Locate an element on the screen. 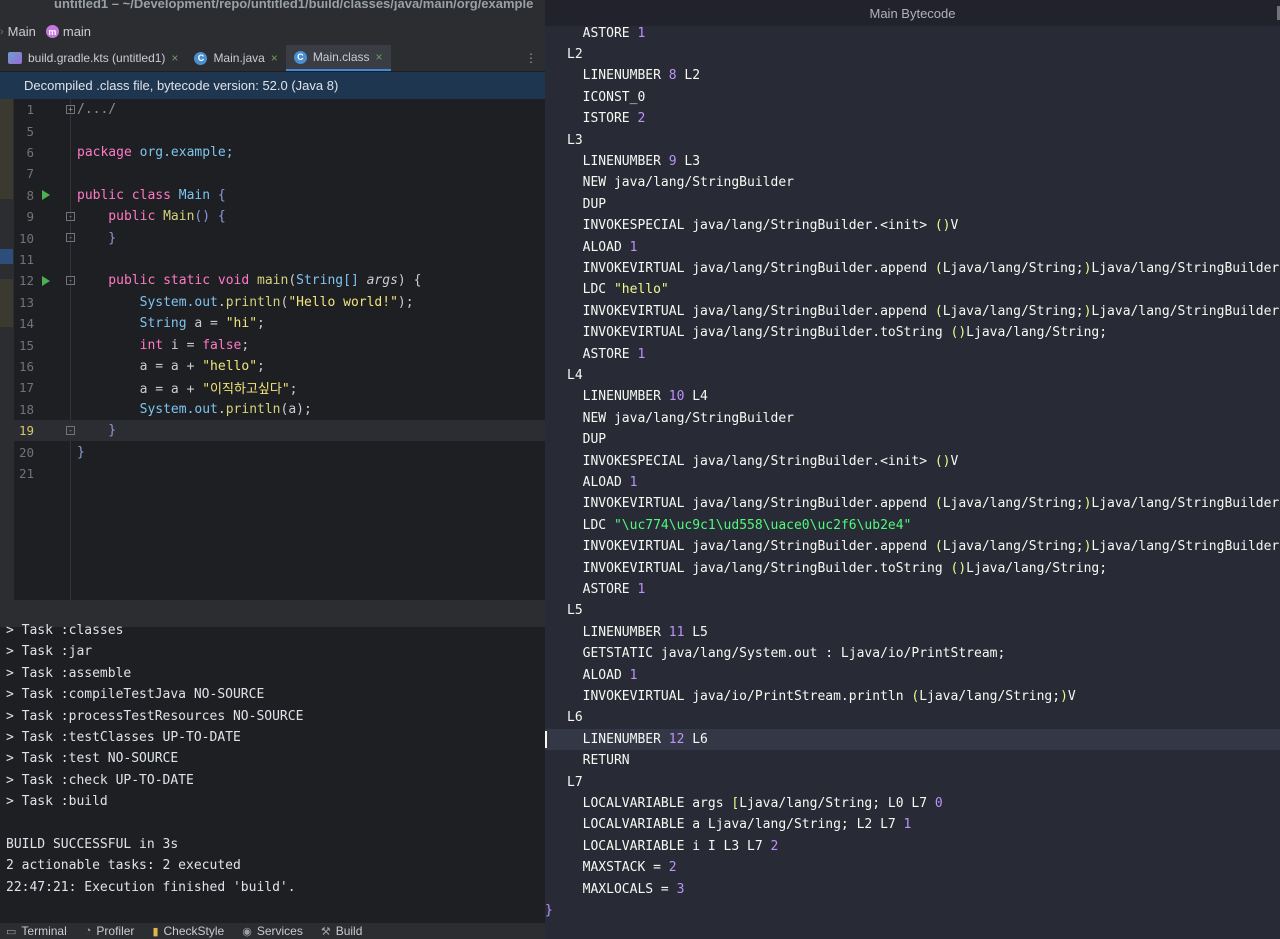 Image resolution: width=1280 pixels, height=939 pixels. bytecode-line: ASTORE 1 is located at coordinates (912, 32).